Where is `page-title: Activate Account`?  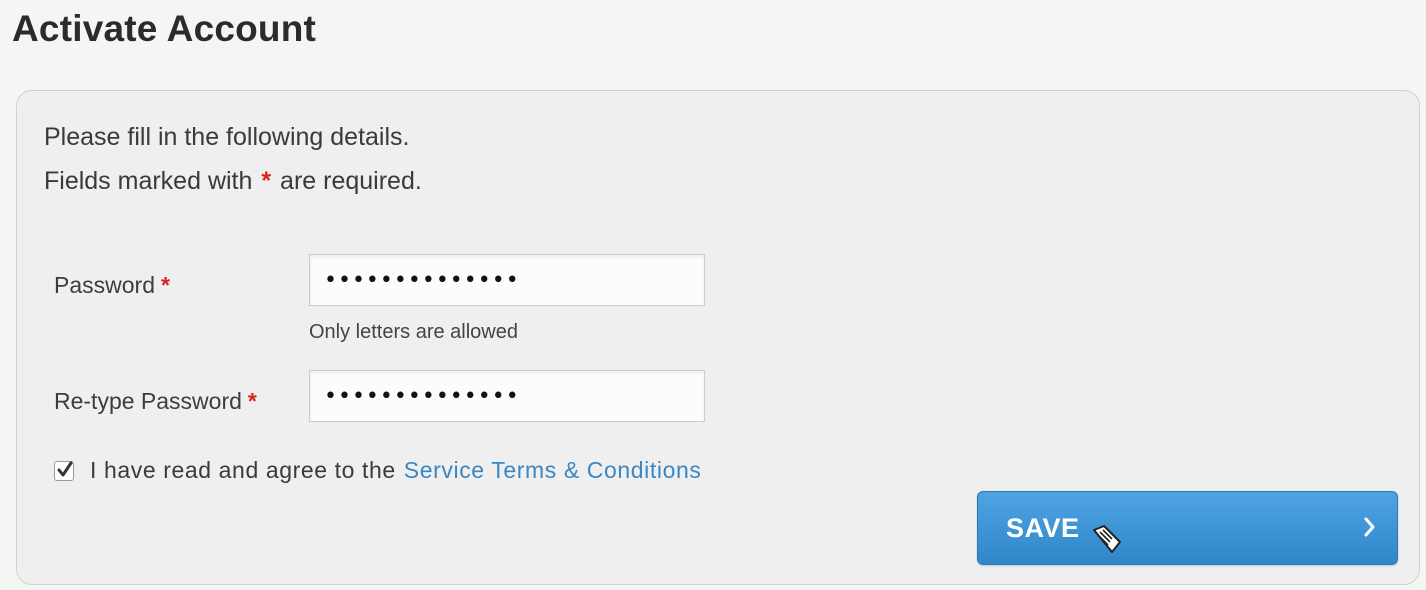
page-title: Activate Account is located at coordinates (164, 28).